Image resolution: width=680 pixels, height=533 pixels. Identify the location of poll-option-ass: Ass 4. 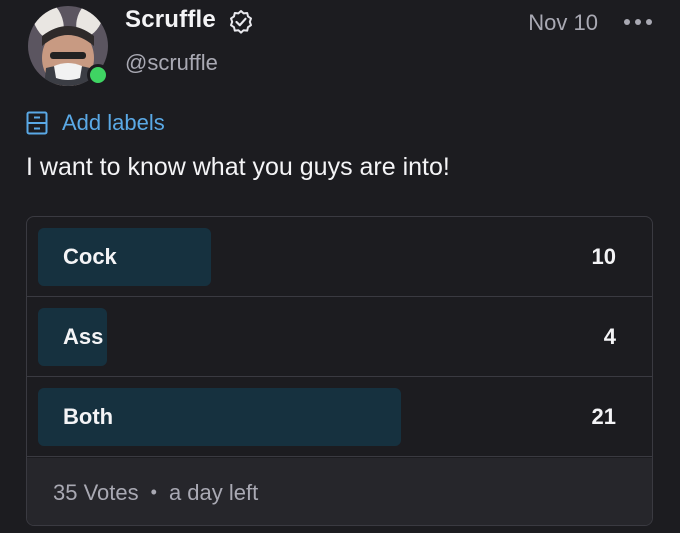
(339, 337).